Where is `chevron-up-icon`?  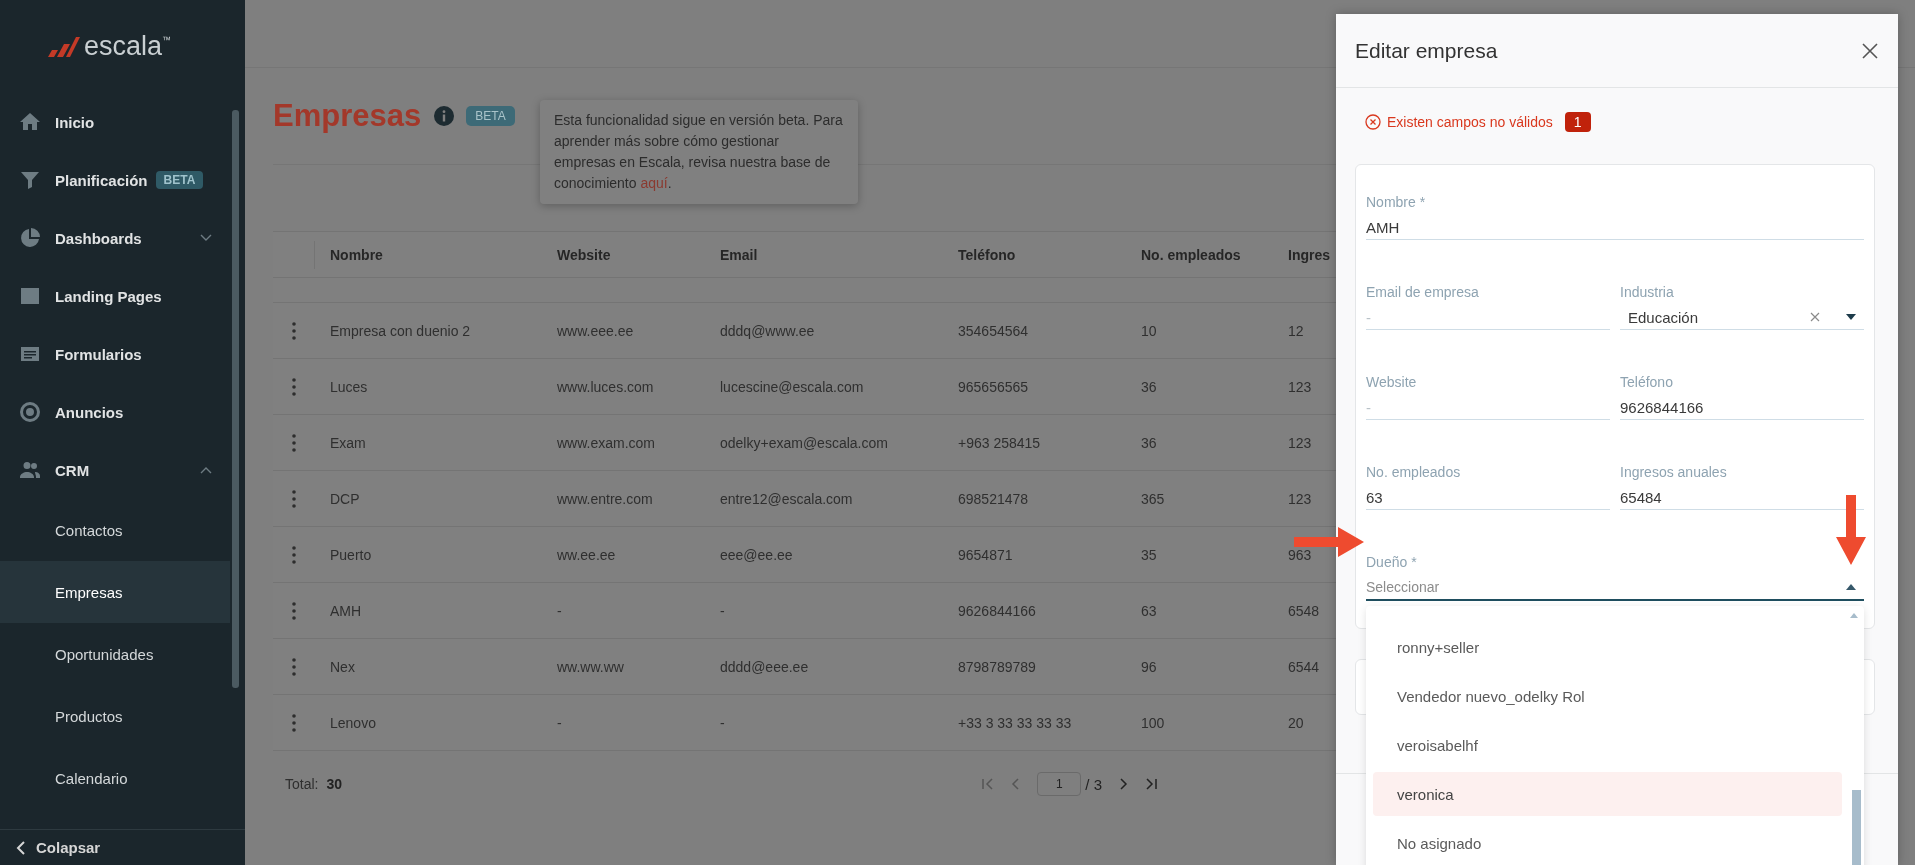 chevron-up-icon is located at coordinates (206, 470).